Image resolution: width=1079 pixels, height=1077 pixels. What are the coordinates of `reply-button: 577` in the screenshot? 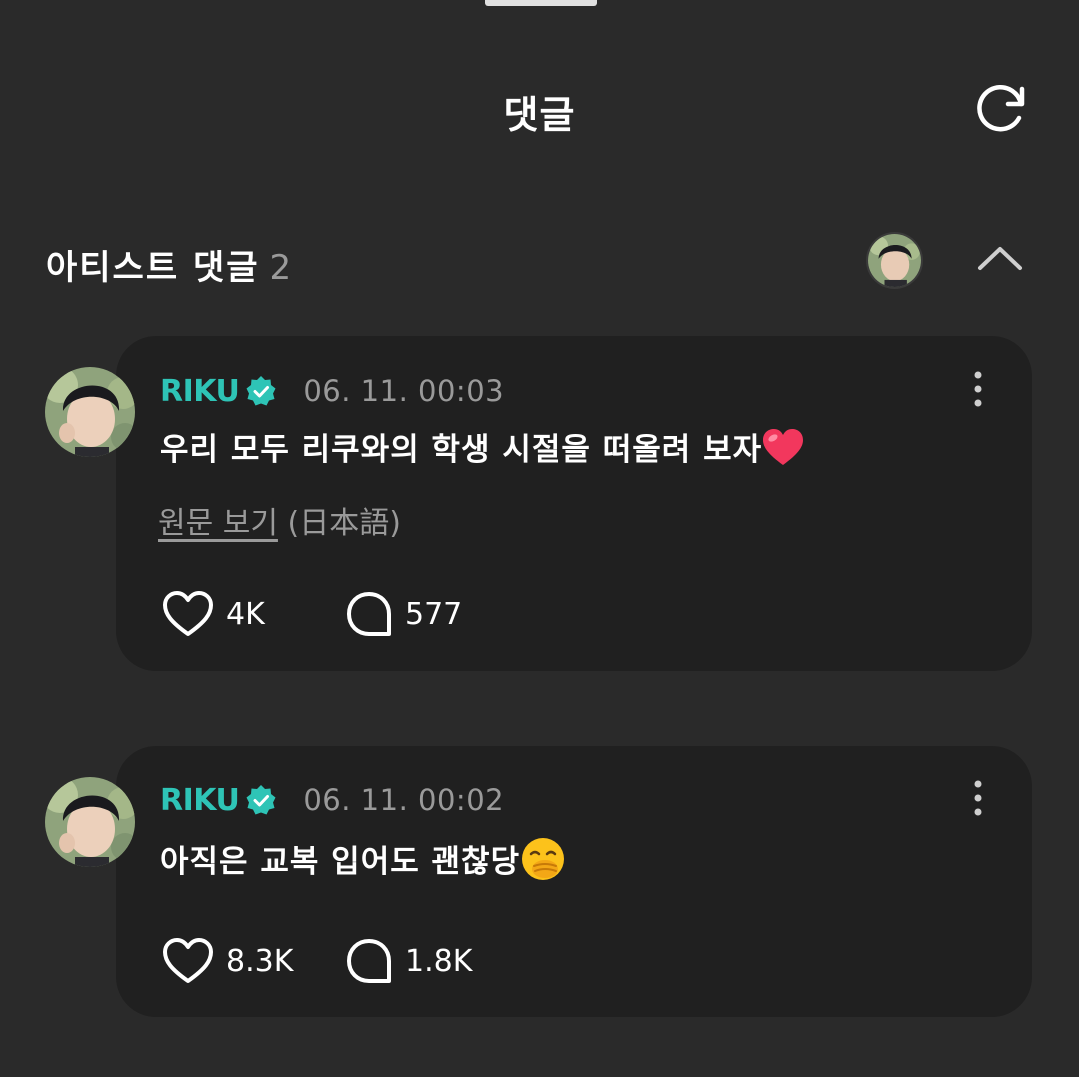 It's located at (403, 614).